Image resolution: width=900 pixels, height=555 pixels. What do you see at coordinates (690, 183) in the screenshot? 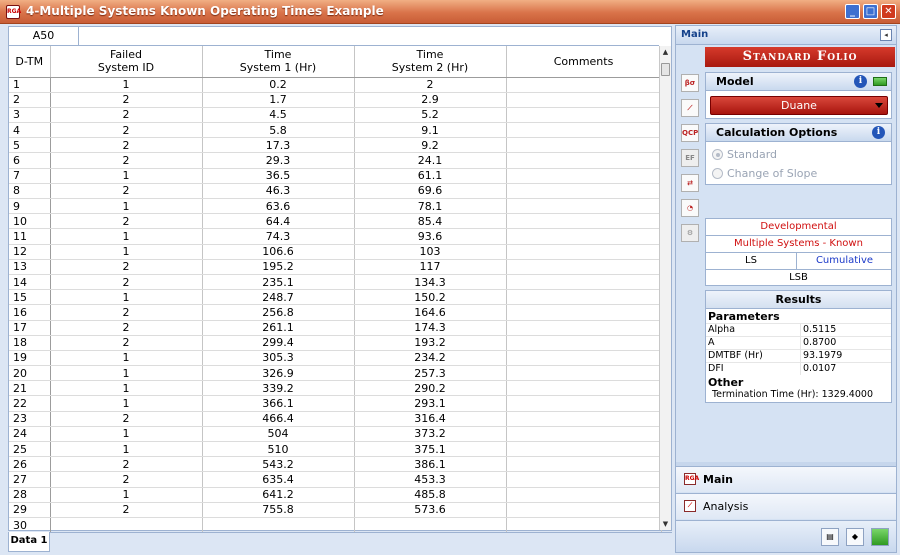
I see `transfer-icon: ⇄` at bounding box center [690, 183].